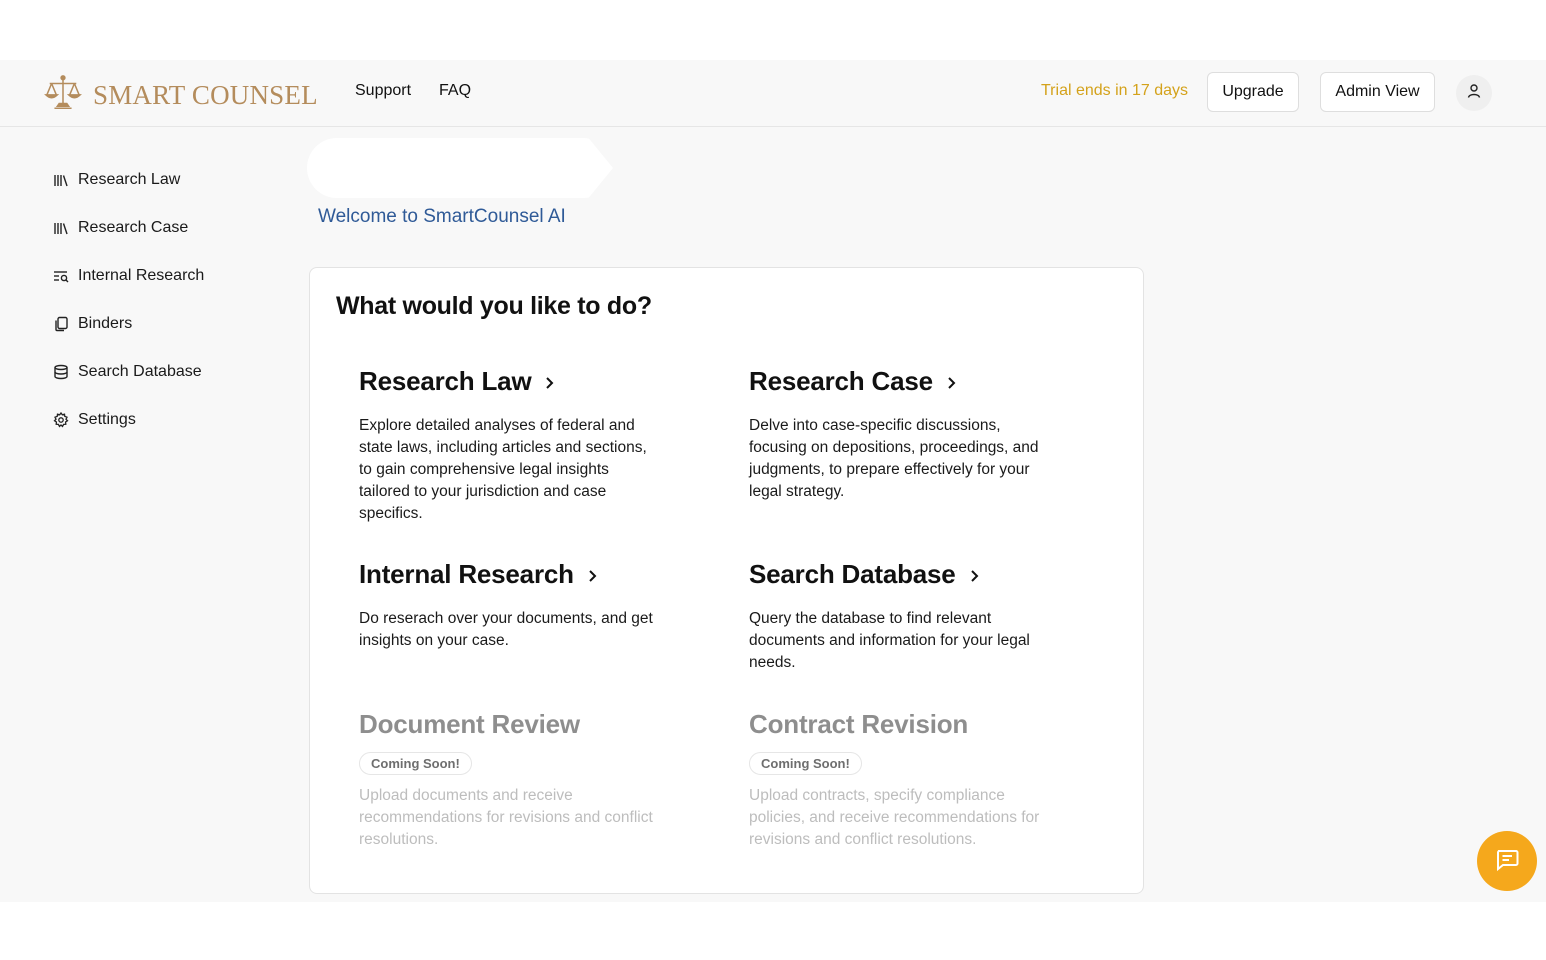 Image resolution: width=1546 pixels, height=960 pixels. Describe the element at coordinates (859, 724) in the screenshot. I see `tile-title: Contract Revision` at that location.